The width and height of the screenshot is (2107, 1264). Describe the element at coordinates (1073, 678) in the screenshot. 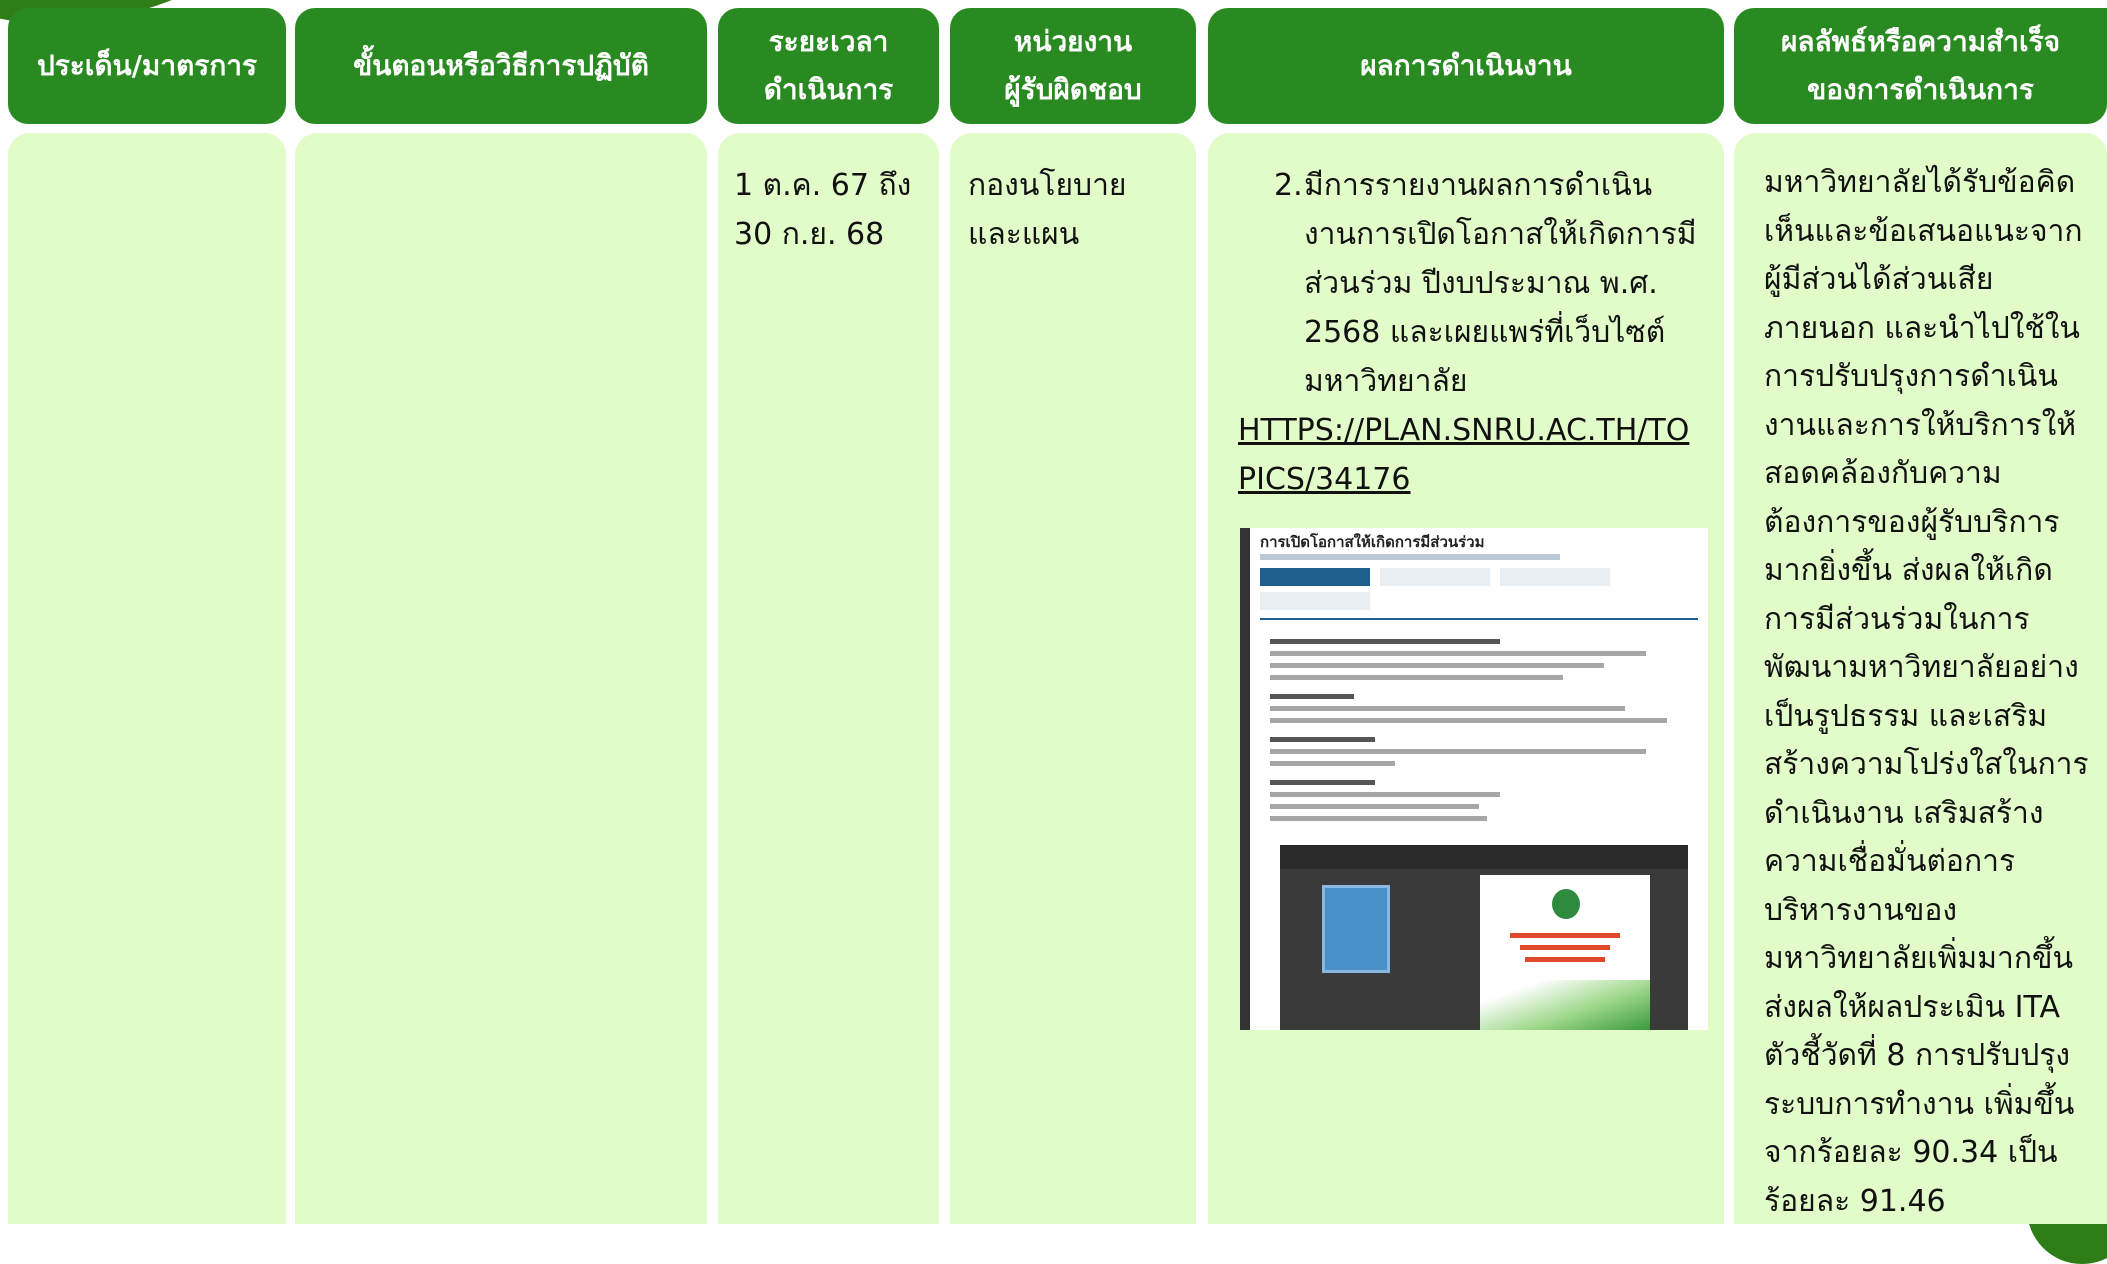

I see `cell-unit: กองนโยบายและแผน` at that location.